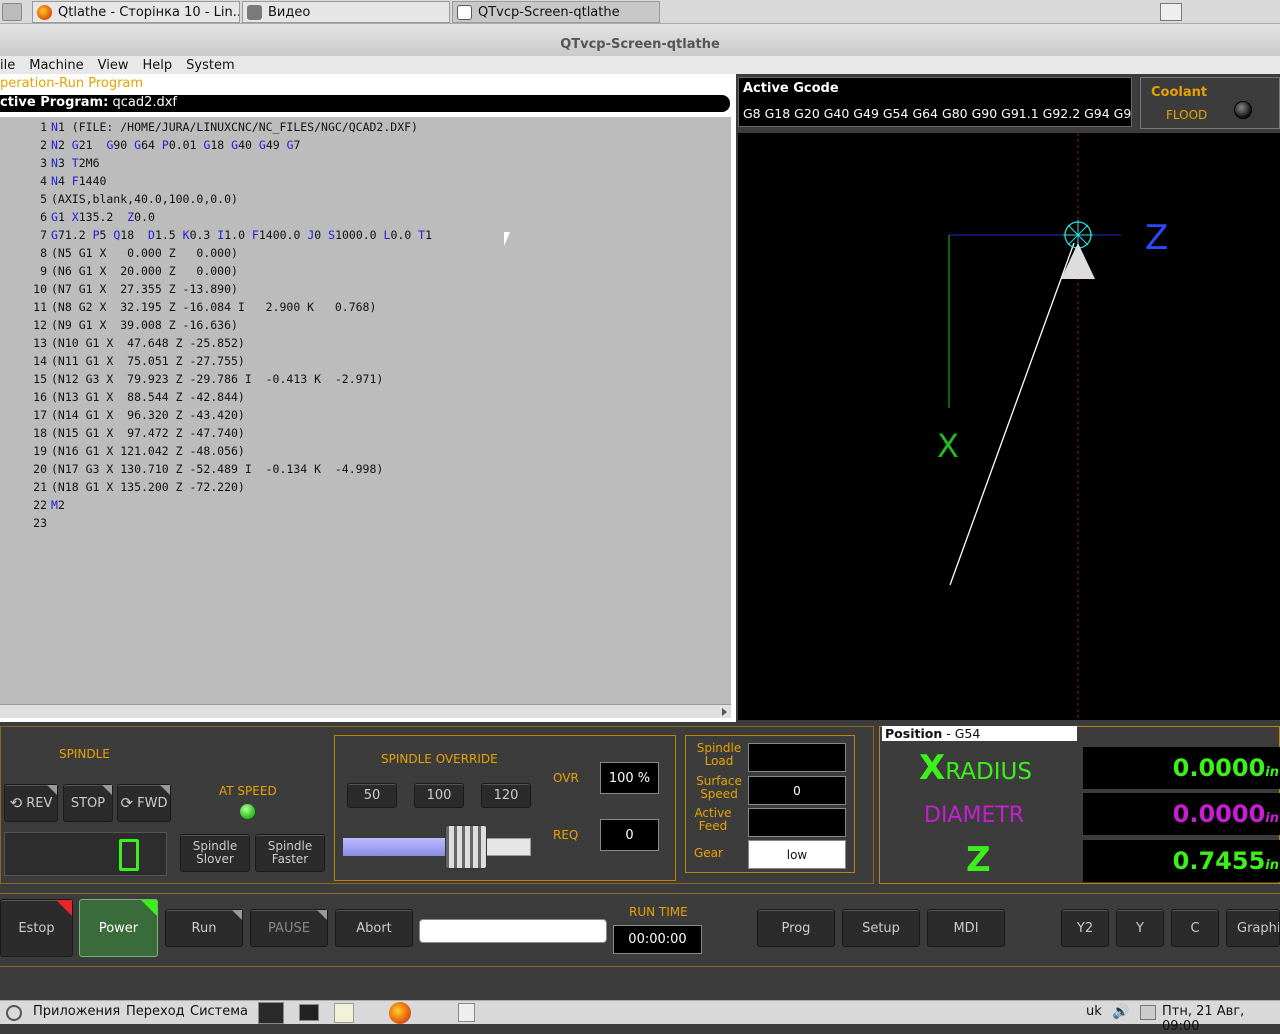 The image size is (1280, 1034). What do you see at coordinates (464, 12) in the screenshot?
I see `window-icon` at bounding box center [464, 12].